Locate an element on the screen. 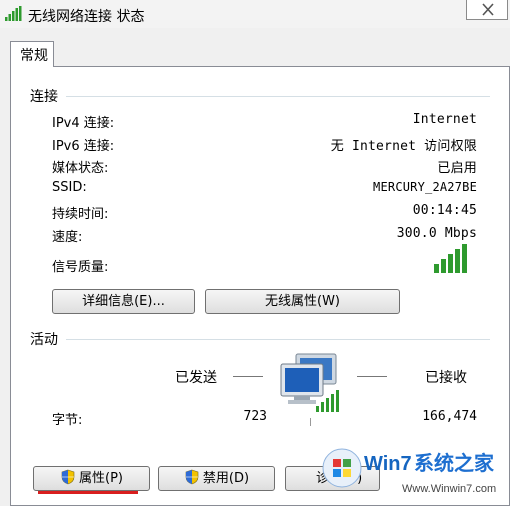  ipv6-label: IPv6 连接: is located at coordinates (83, 146).